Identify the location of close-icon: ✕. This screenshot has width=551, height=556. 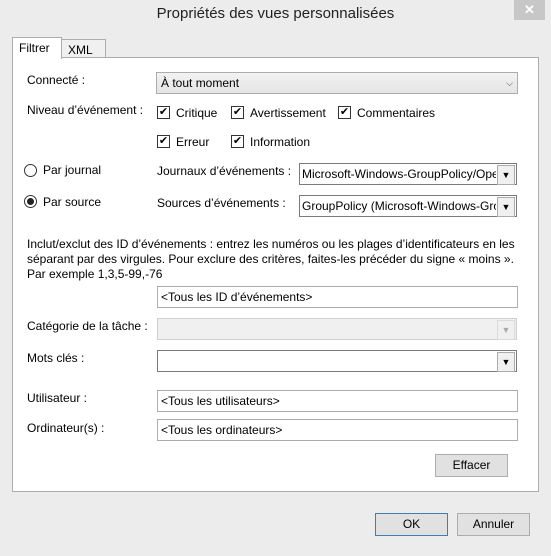
(529, 9).